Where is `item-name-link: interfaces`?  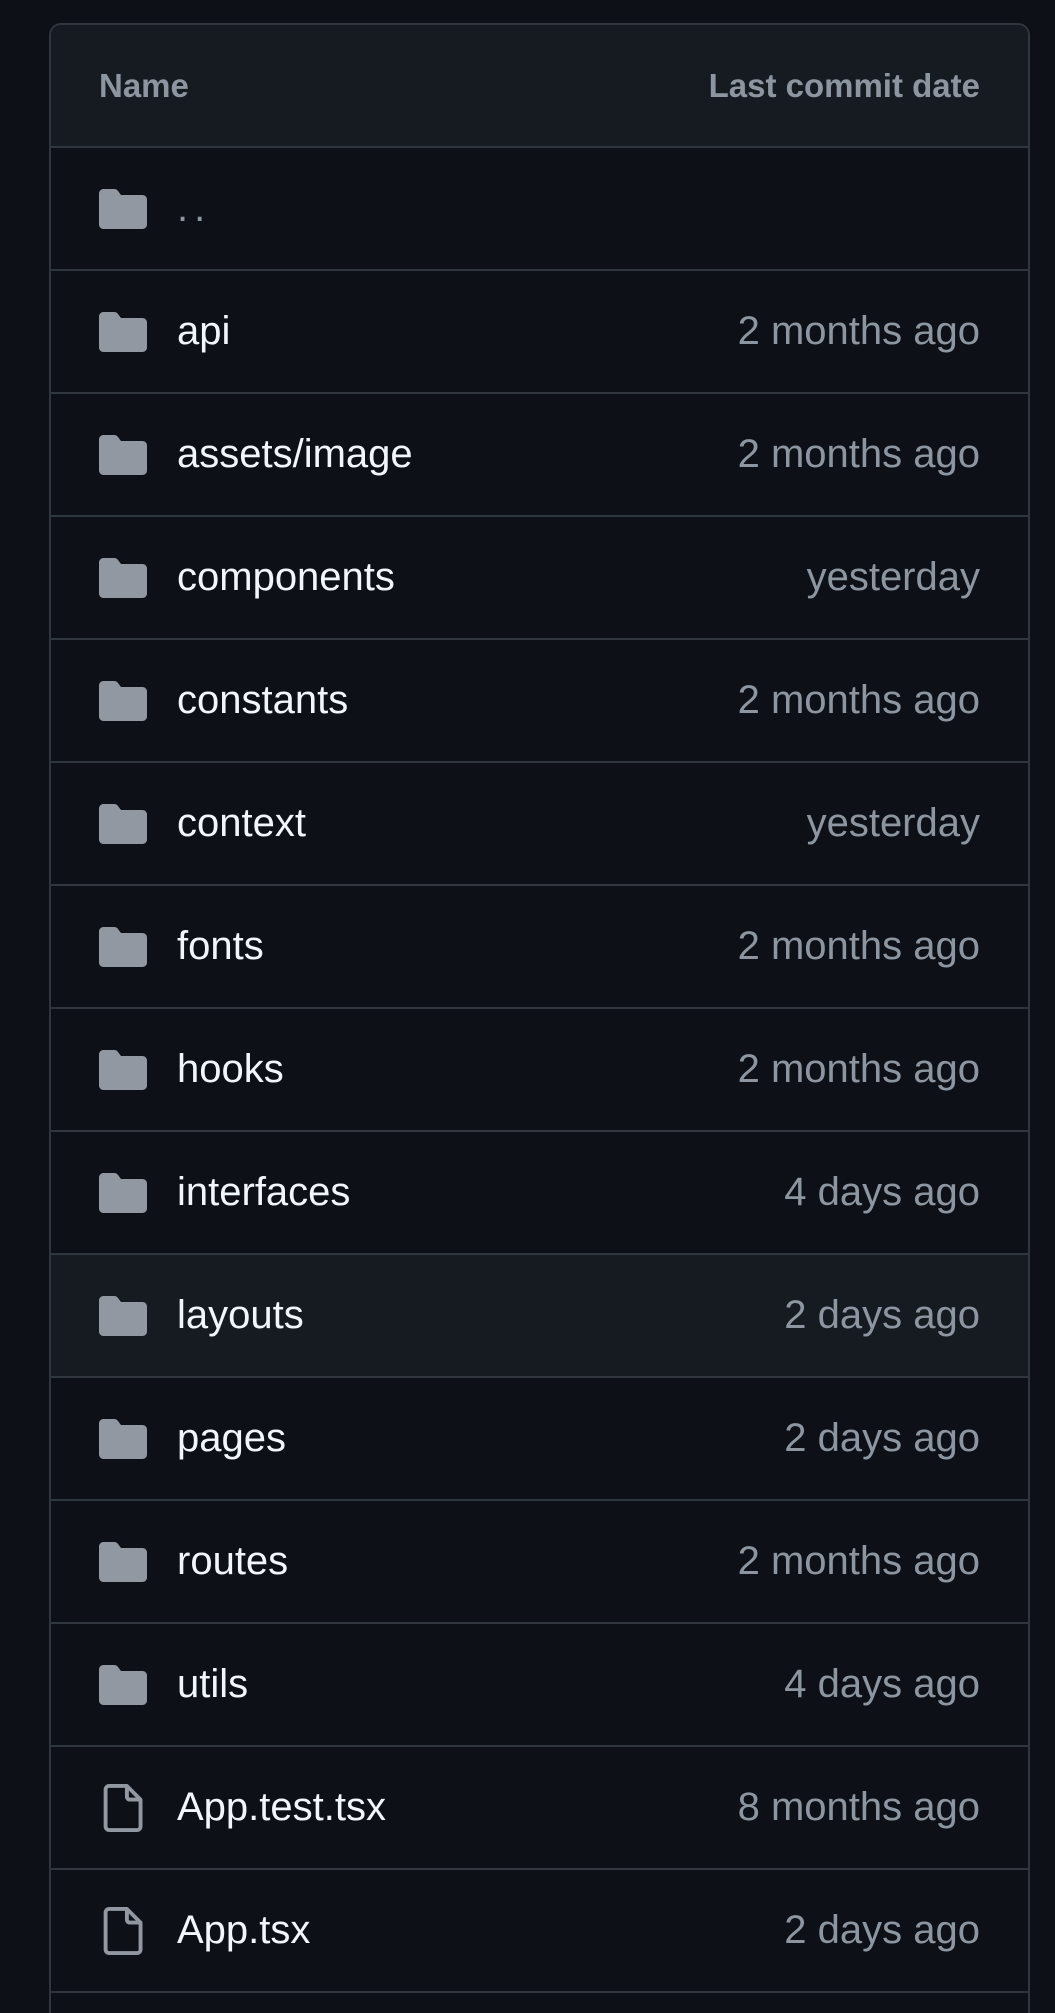
item-name-link: interfaces is located at coordinates (480, 1192).